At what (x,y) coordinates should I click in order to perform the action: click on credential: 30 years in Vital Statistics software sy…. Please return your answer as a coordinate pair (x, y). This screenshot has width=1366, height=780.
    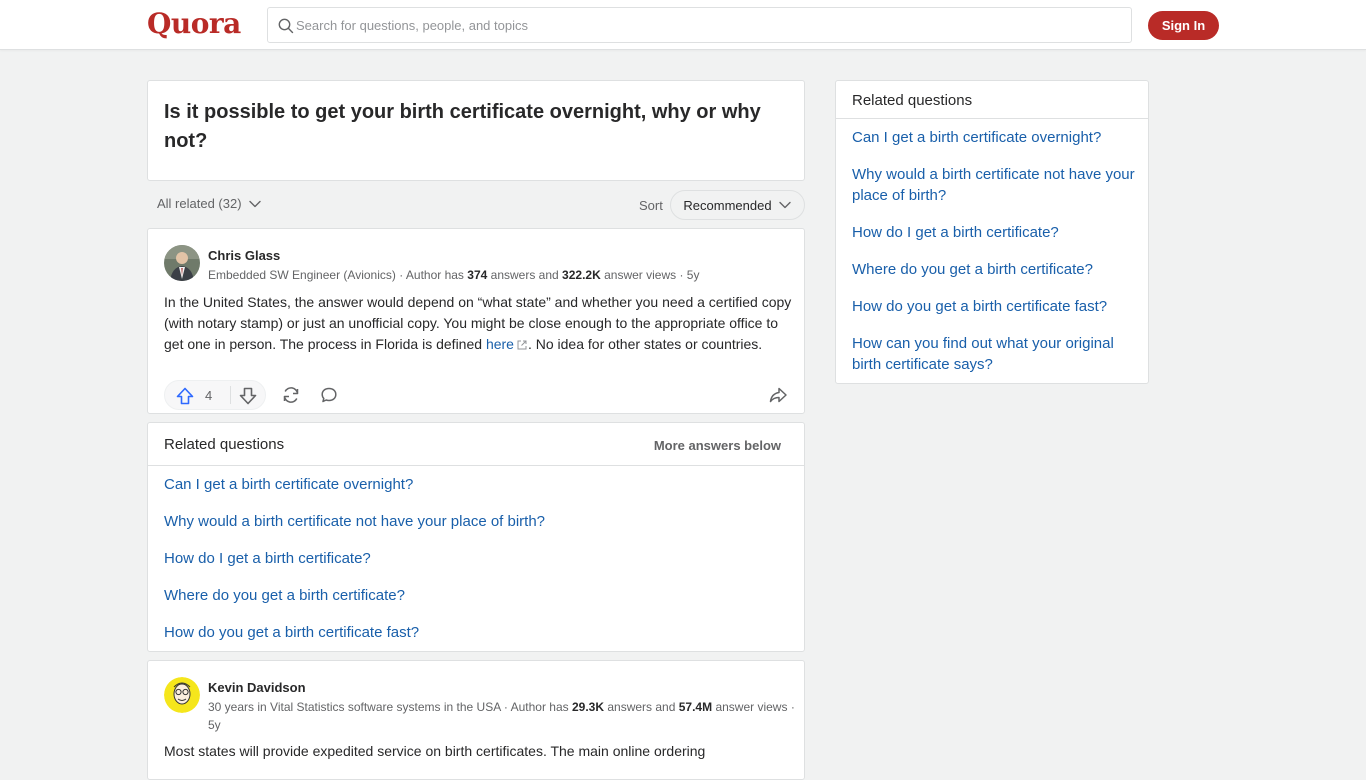
    Looking at the image, I should click on (354, 707).